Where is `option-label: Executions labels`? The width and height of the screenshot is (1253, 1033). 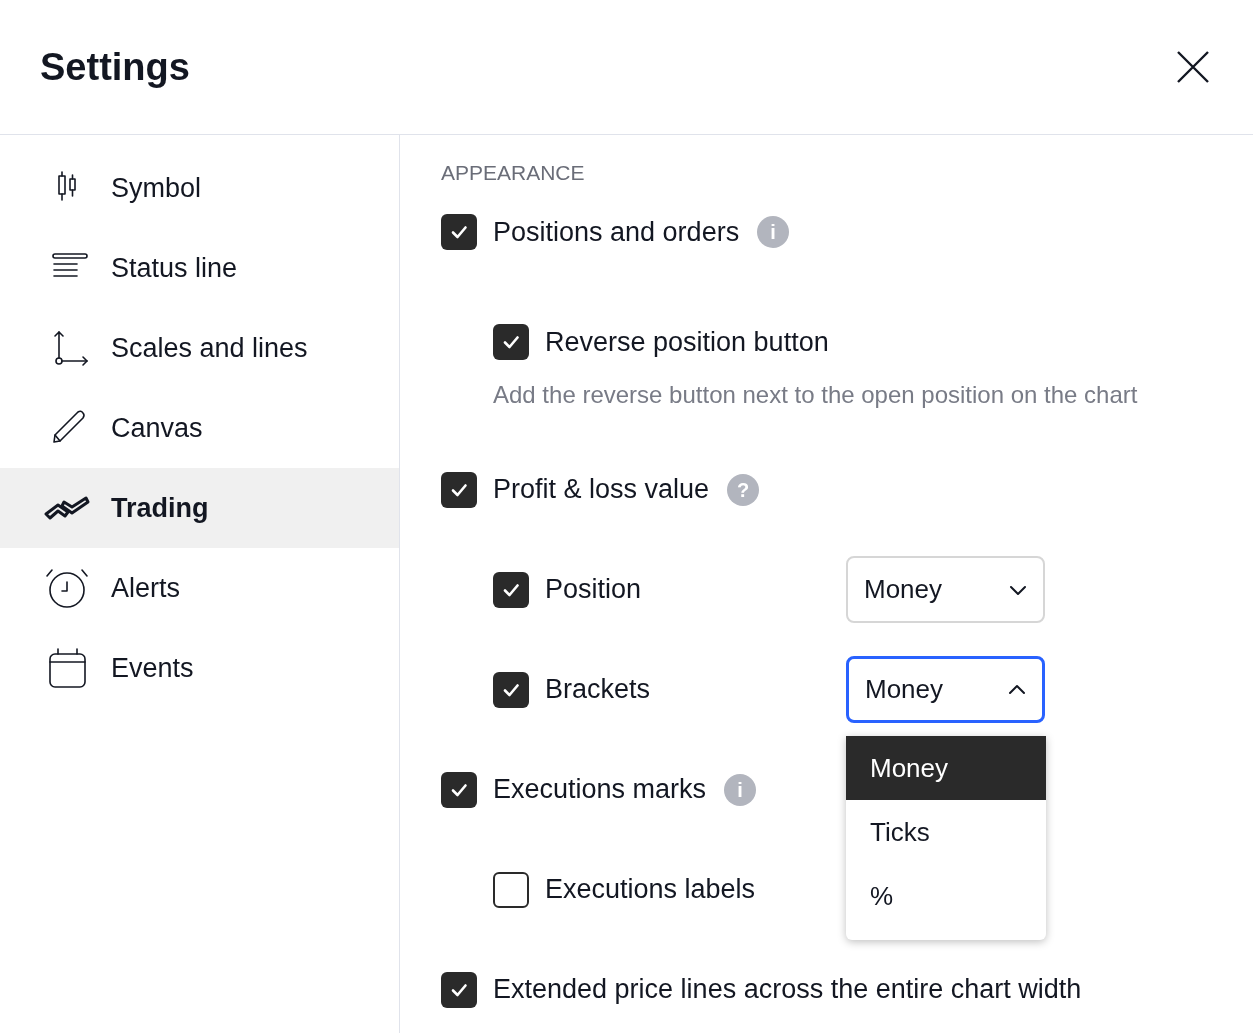
option-label: Executions labels is located at coordinates (650, 890).